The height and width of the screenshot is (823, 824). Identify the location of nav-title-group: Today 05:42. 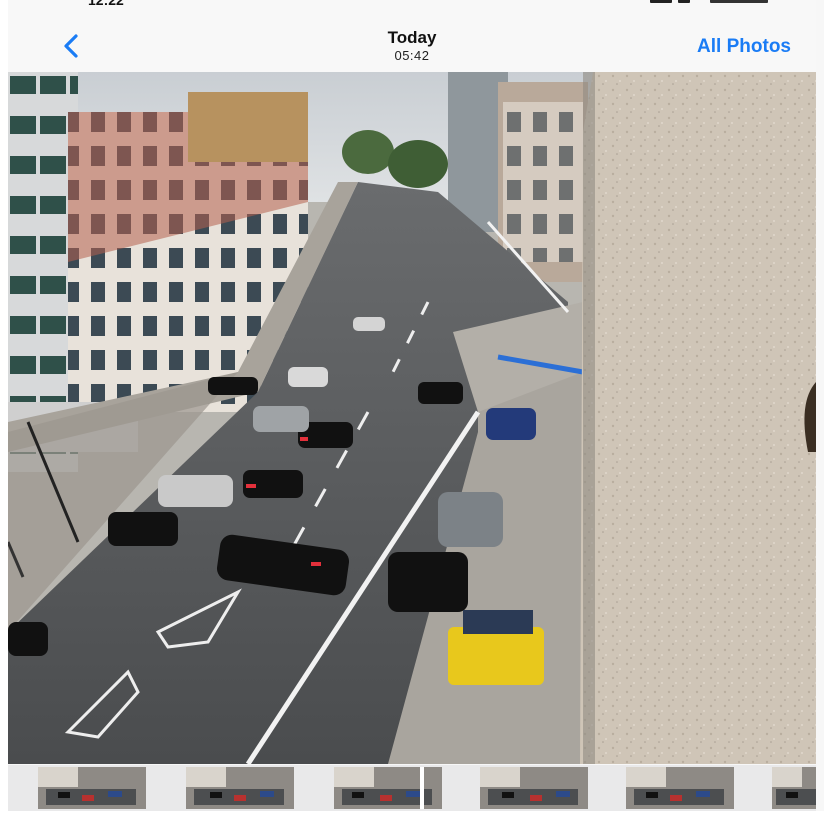
(412, 45).